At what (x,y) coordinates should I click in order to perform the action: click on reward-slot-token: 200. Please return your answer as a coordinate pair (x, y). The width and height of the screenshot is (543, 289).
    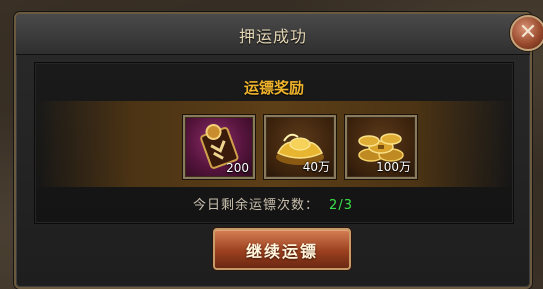
    Looking at the image, I should click on (219, 147).